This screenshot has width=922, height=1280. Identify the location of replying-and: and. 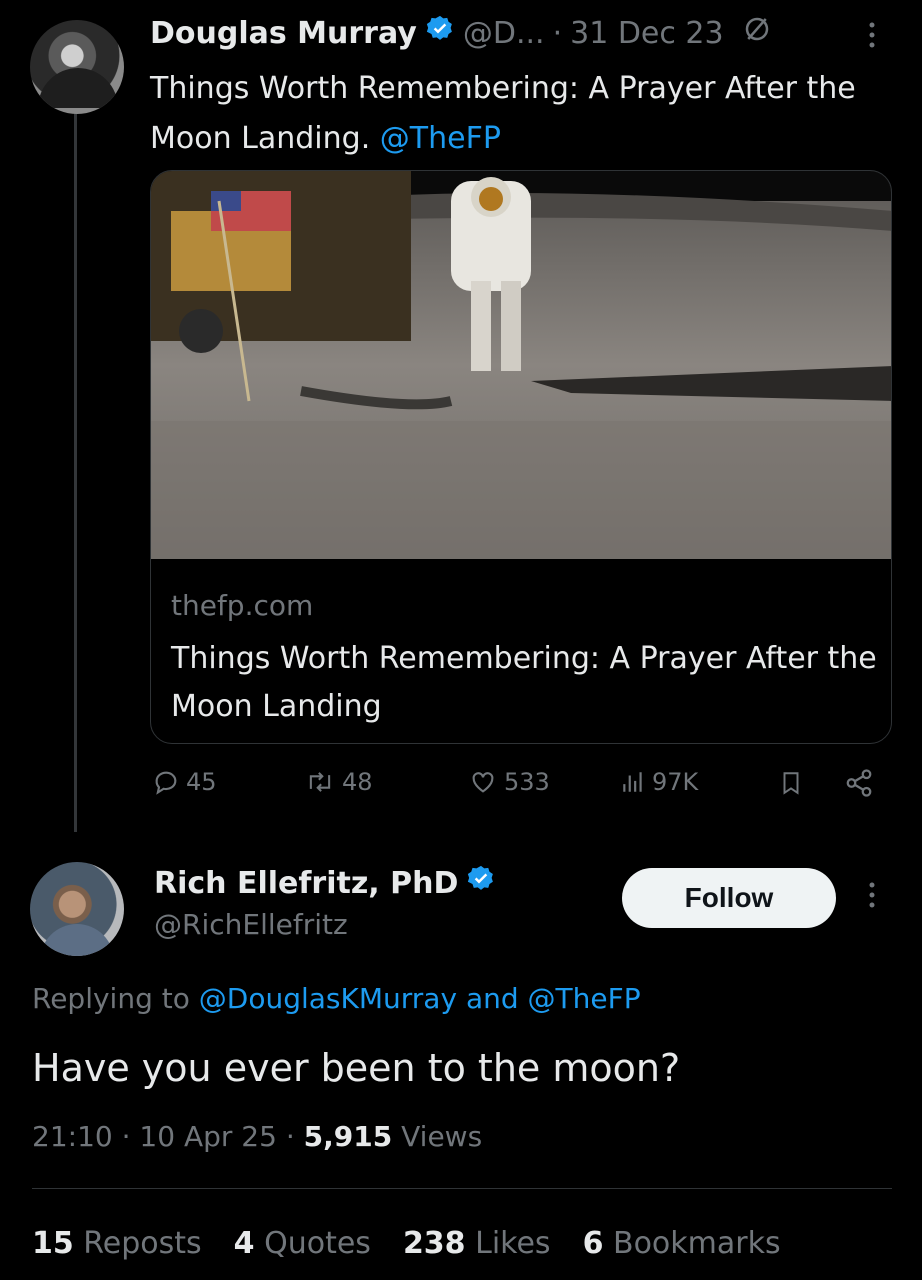
(492, 998).